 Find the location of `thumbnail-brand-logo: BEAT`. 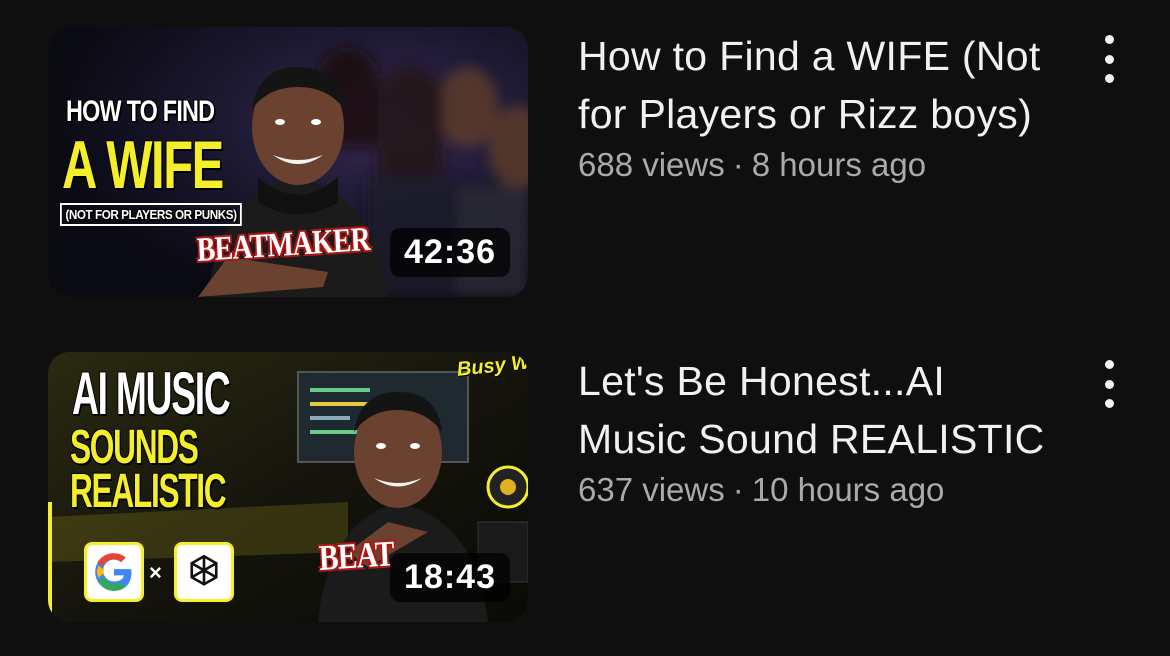

thumbnail-brand-logo: BEAT is located at coordinates (356, 555).